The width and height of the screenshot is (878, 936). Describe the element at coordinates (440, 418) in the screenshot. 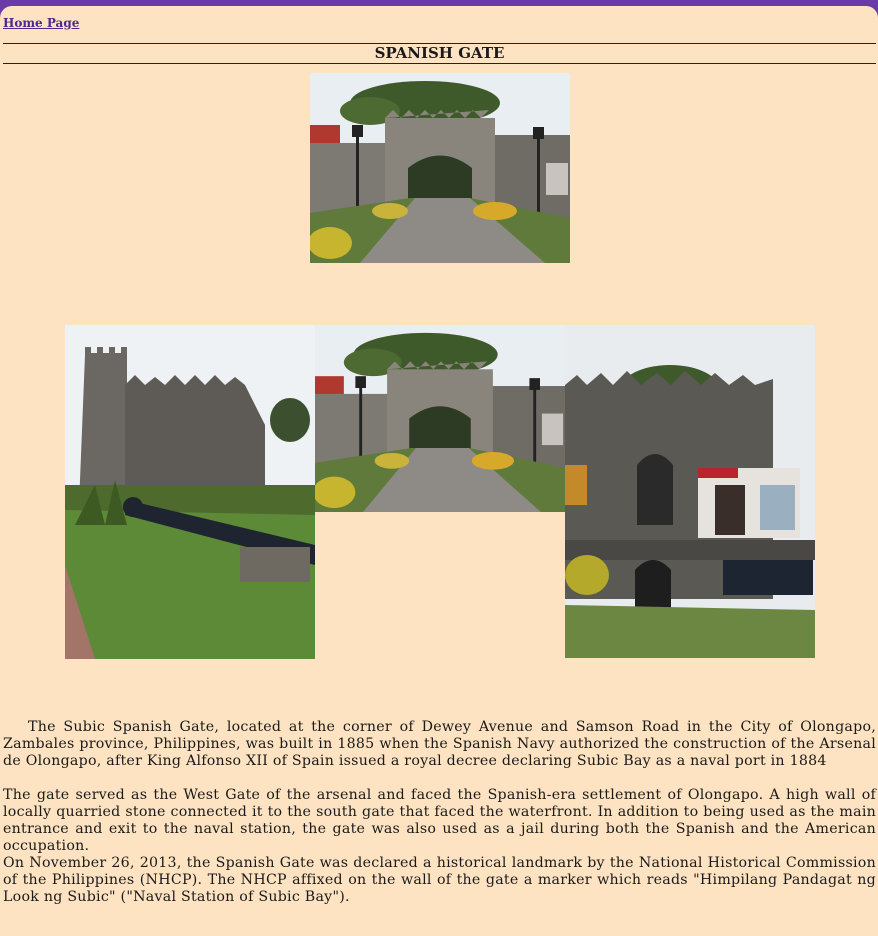

I see `spanish-gate-photo-middle` at that location.